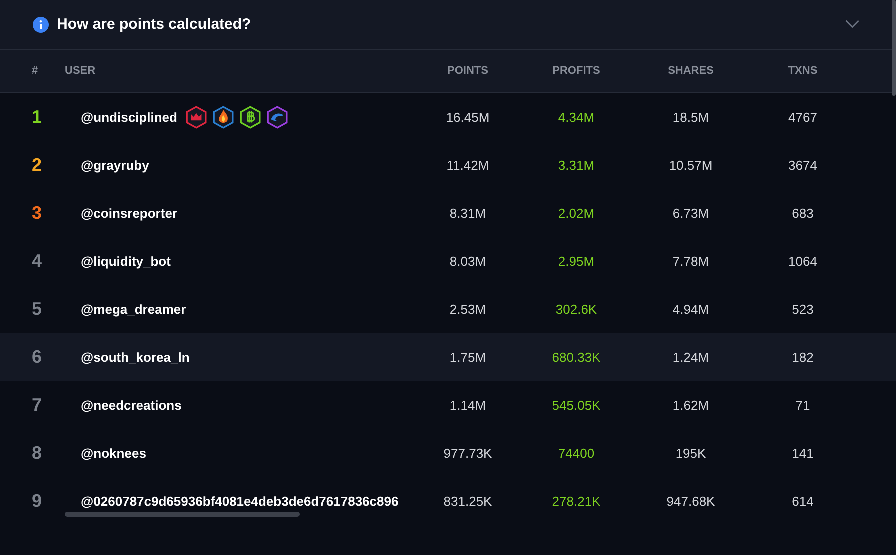  Describe the element at coordinates (37, 357) in the screenshot. I see `rank-number: 6` at that location.